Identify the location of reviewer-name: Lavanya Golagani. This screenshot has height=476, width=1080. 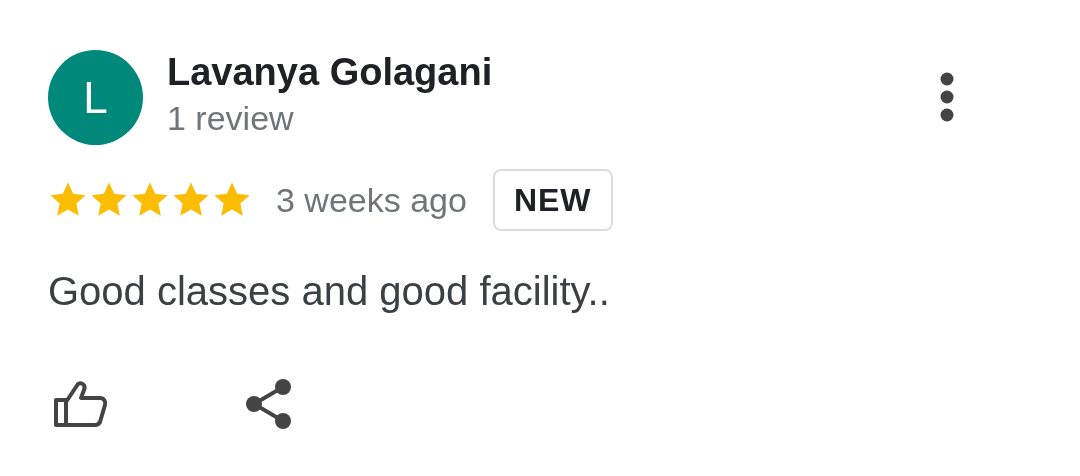
(553, 73).